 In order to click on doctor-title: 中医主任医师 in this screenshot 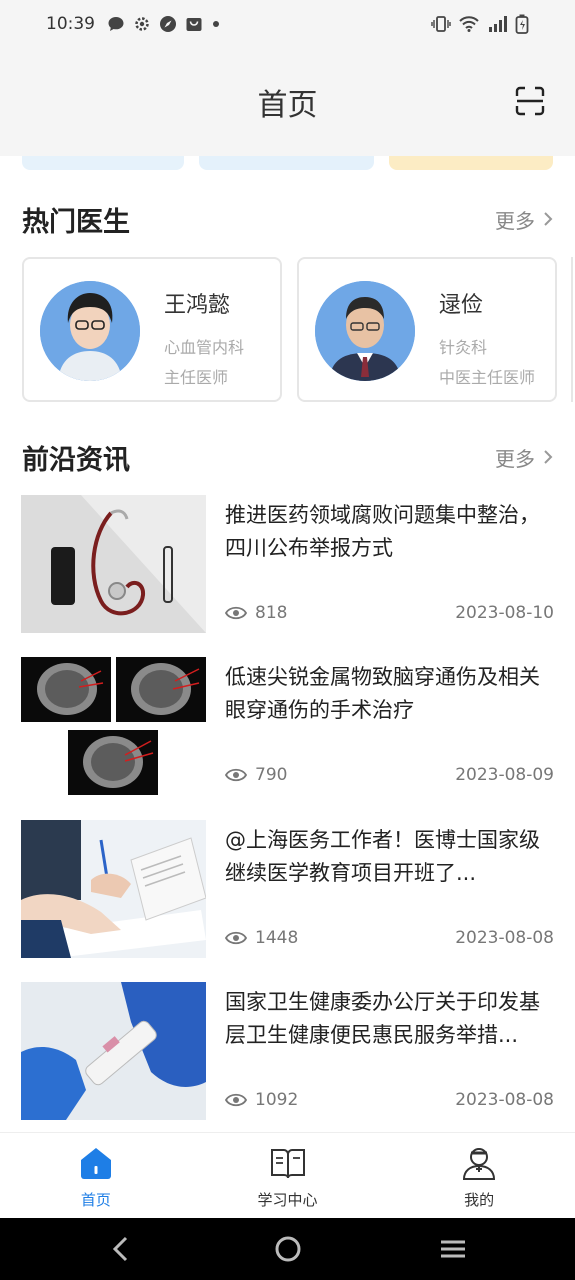, I will do `click(487, 377)`.